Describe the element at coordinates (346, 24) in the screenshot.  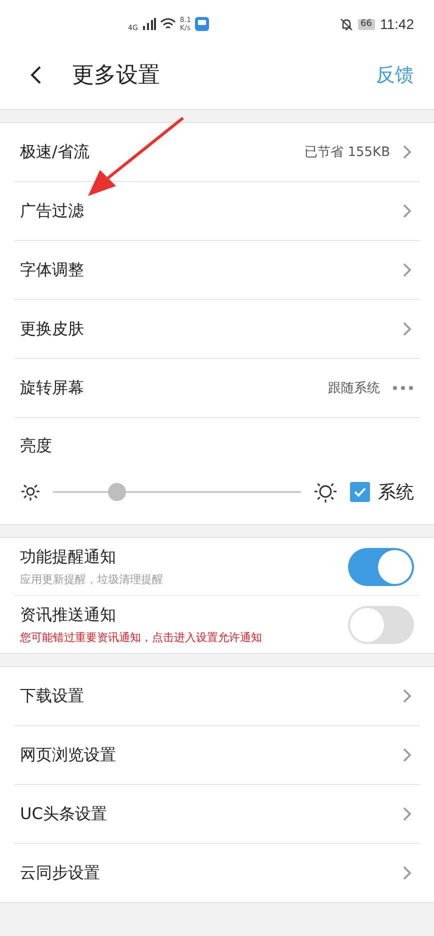
I see `bell-muted-icon` at that location.